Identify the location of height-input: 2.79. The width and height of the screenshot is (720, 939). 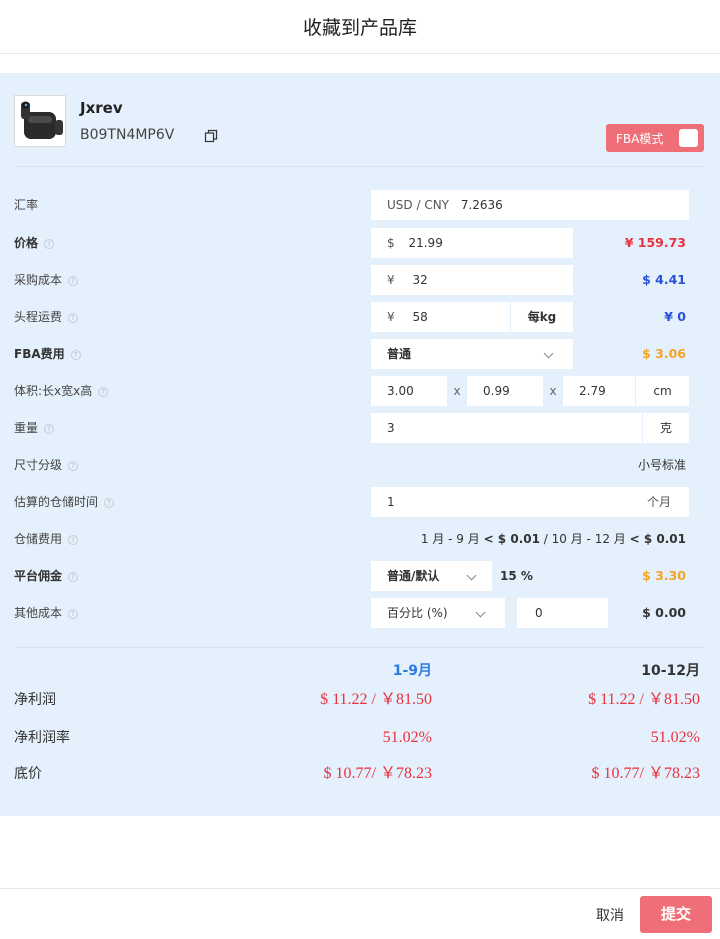
(599, 391).